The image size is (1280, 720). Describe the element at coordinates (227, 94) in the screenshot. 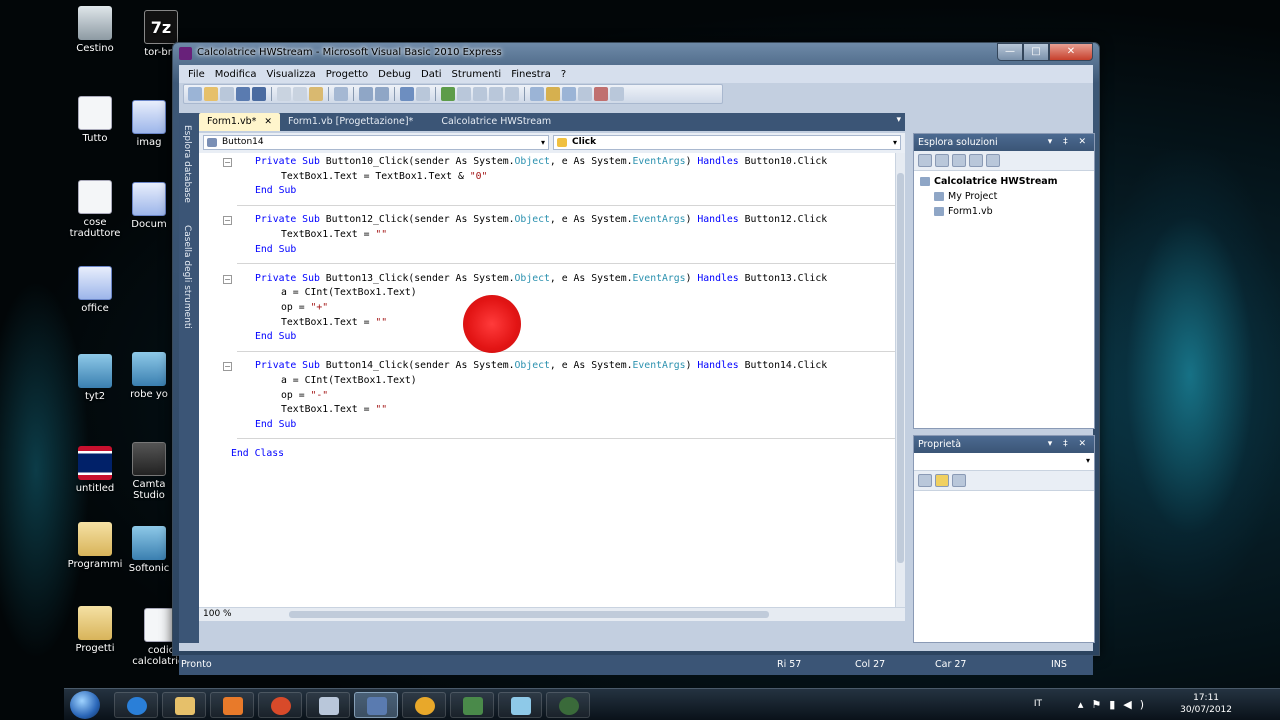

I see `add-item-icon` at that location.